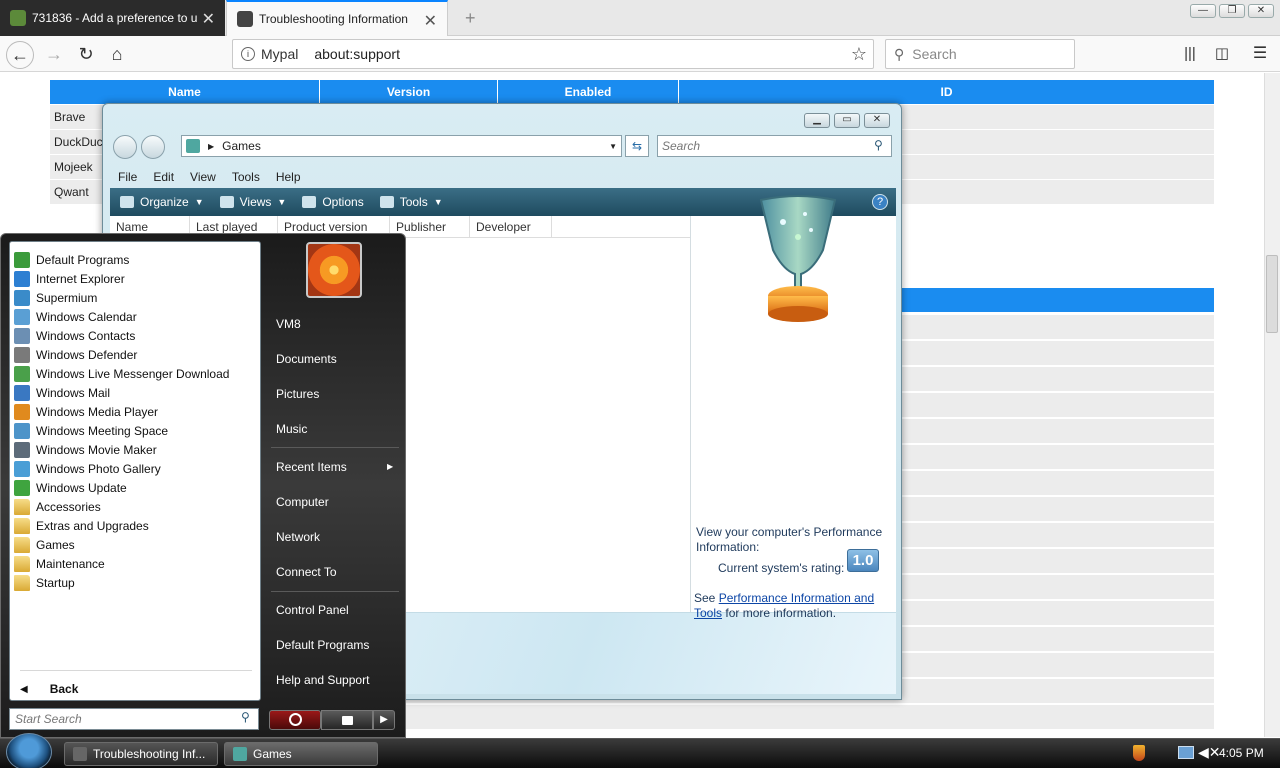 This screenshot has width=1280, height=768. What do you see at coordinates (1190, 55) in the screenshot?
I see `library-icon: |||` at bounding box center [1190, 55].